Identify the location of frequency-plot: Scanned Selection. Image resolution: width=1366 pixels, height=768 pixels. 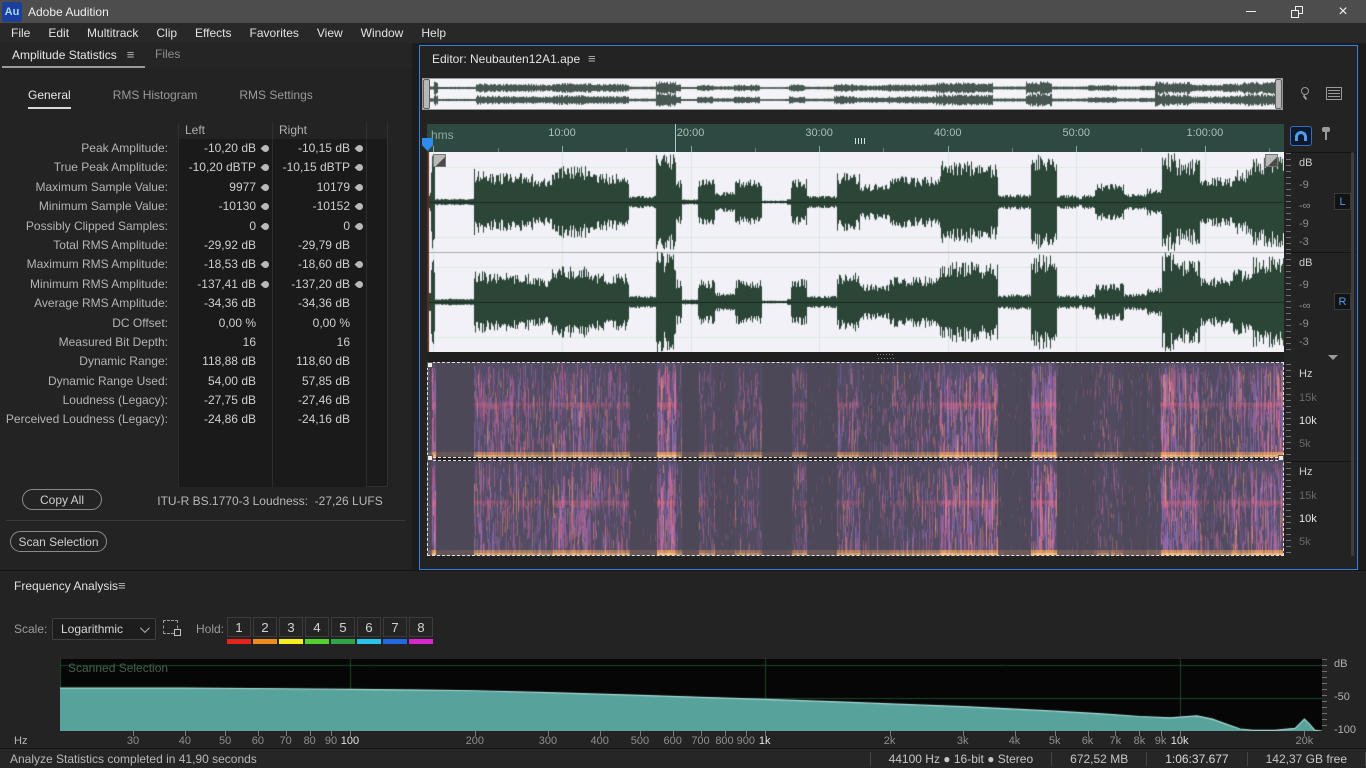
(691, 695).